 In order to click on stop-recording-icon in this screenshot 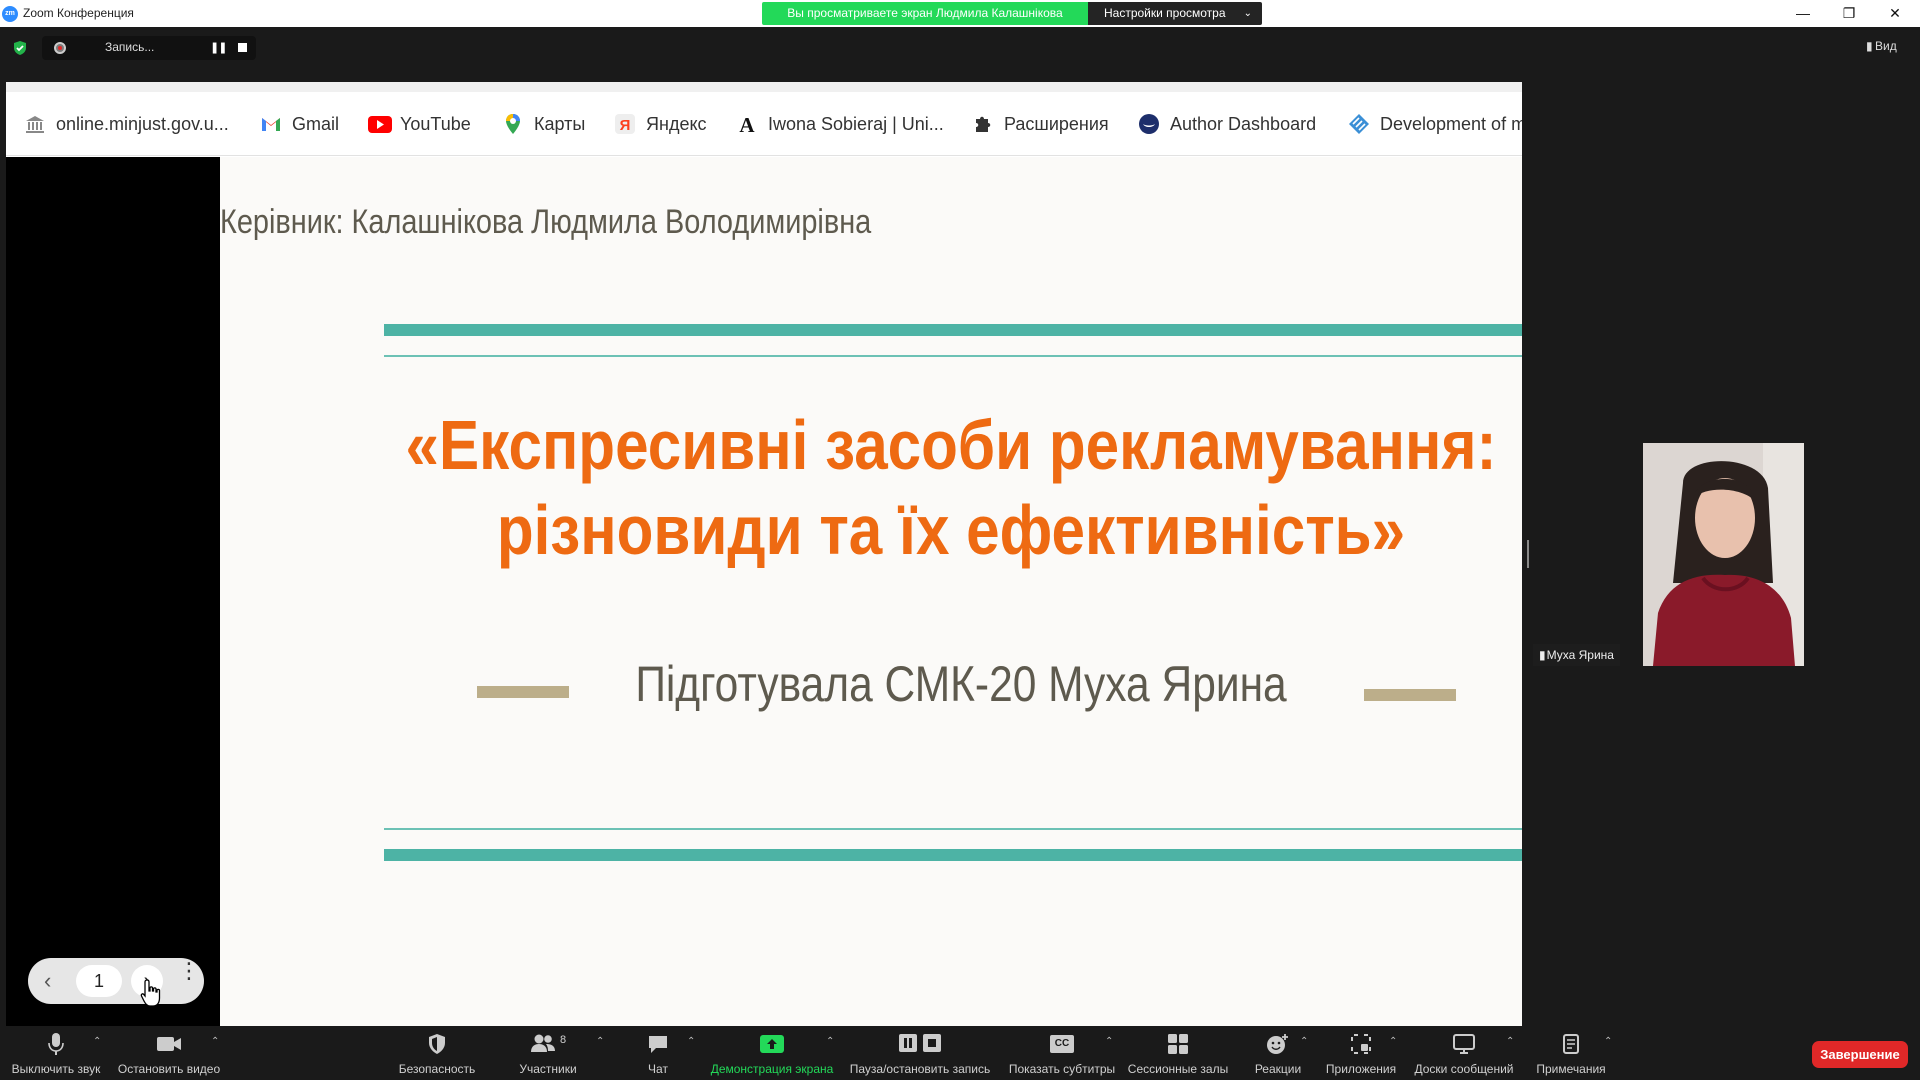, I will do `click(242, 47)`.